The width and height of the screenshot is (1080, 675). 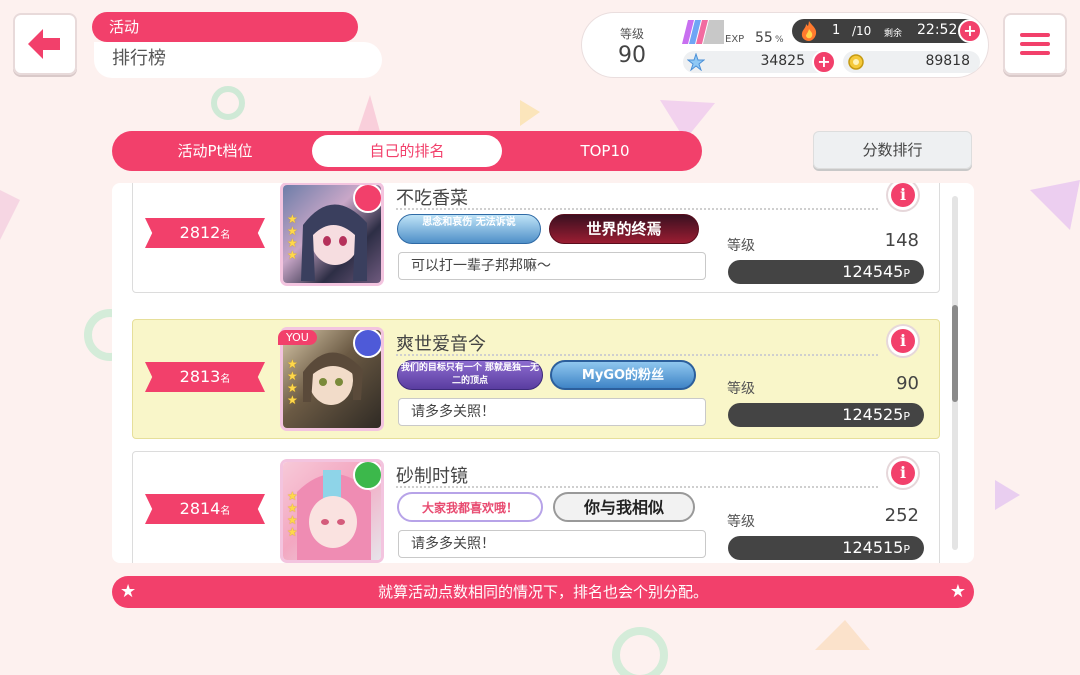 What do you see at coordinates (826, 548) in the screenshot?
I see `event-points: 124515P` at bounding box center [826, 548].